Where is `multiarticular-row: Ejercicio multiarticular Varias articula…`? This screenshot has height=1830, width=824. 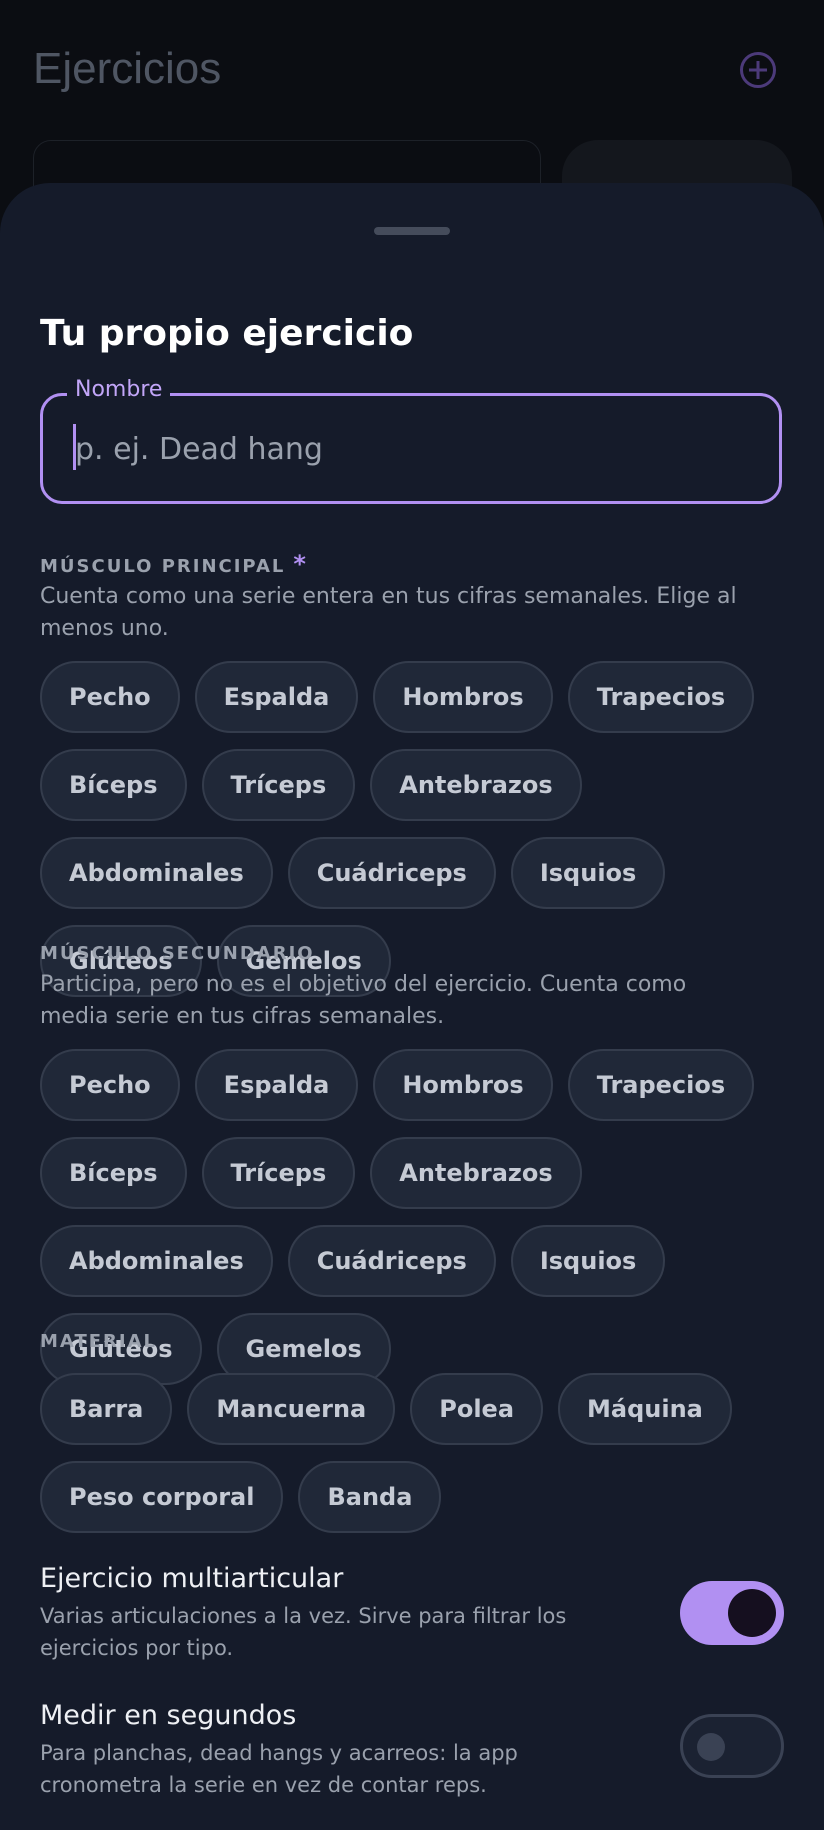
multiarticular-row: Ejercicio multiarticular Varias articula… is located at coordinates (412, 1613).